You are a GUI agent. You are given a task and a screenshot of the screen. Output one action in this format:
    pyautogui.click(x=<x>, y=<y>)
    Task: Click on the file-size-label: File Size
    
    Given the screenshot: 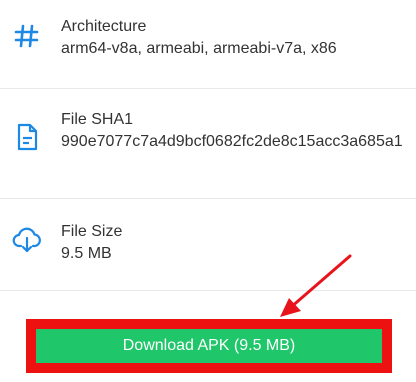 What is the action you would take?
    pyautogui.click(x=92, y=231)
    